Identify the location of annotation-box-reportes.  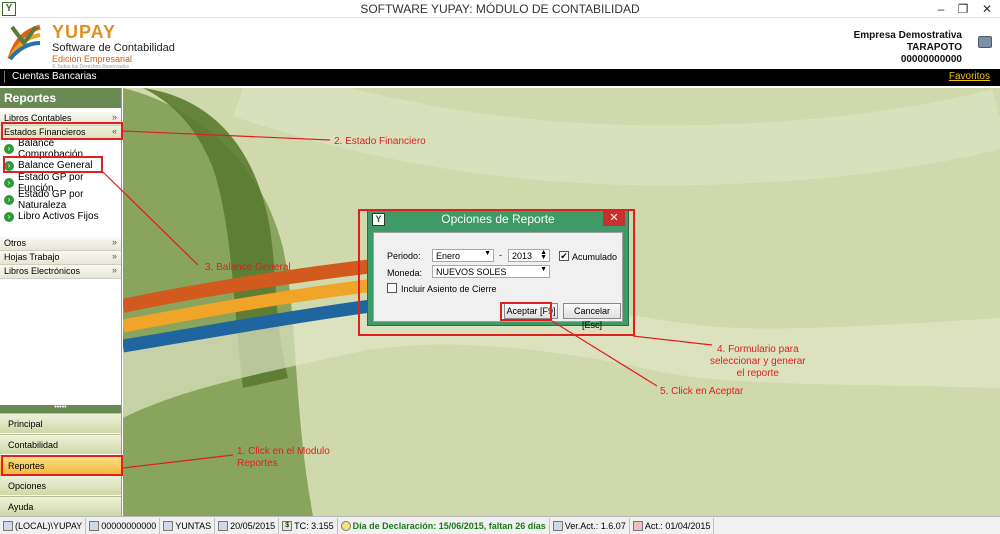
(62, 465).